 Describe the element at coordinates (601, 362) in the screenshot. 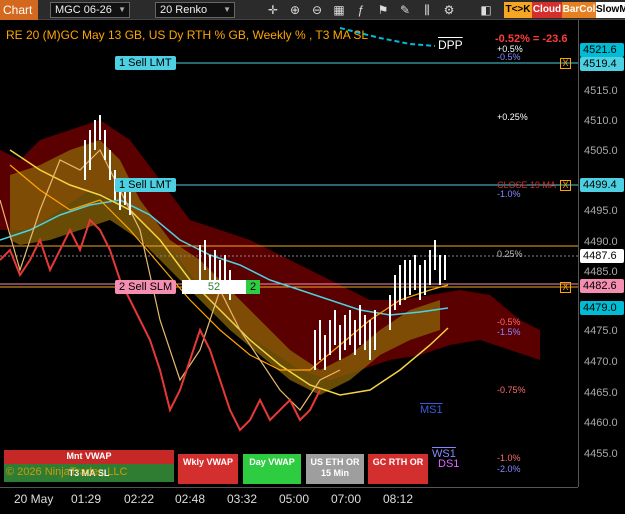

I see `price-tick: 4470.0` at that location.